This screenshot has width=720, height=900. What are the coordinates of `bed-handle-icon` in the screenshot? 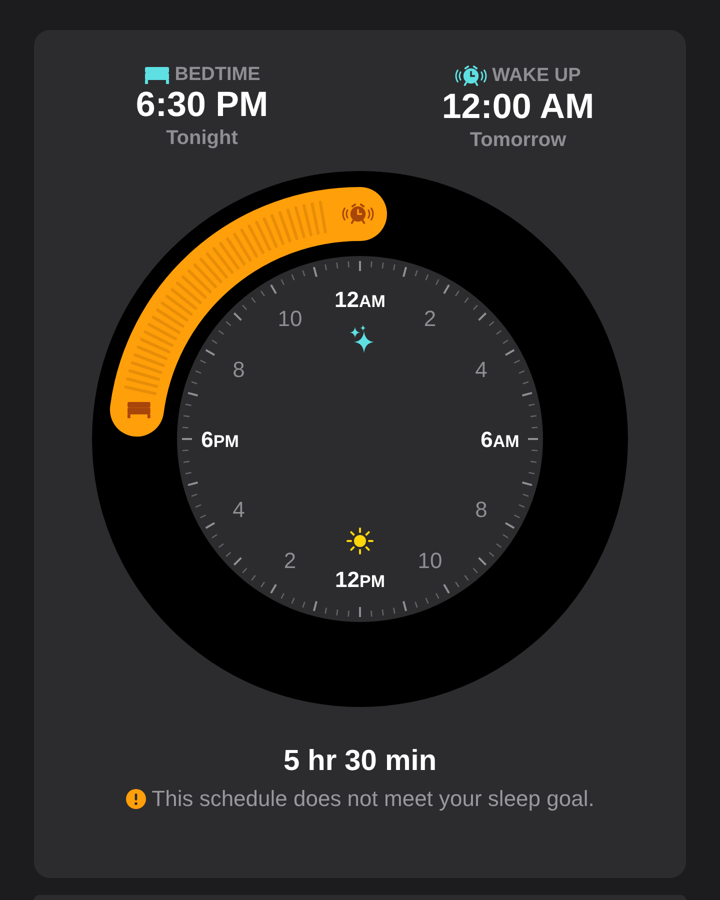 It's located at (139, 410).